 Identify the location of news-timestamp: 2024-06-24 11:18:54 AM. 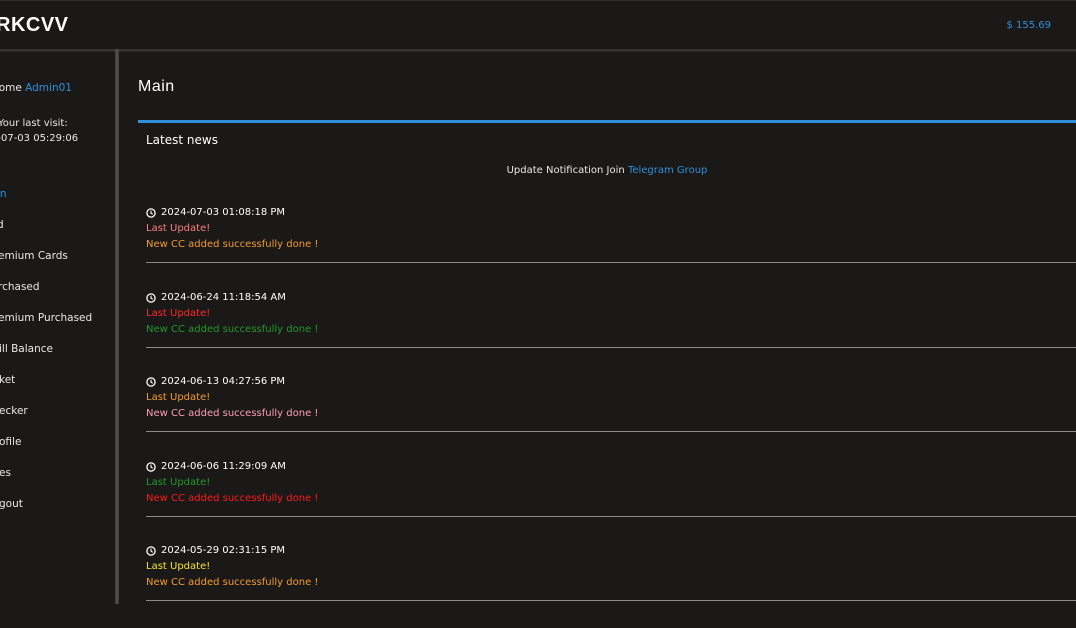
(223, 297).